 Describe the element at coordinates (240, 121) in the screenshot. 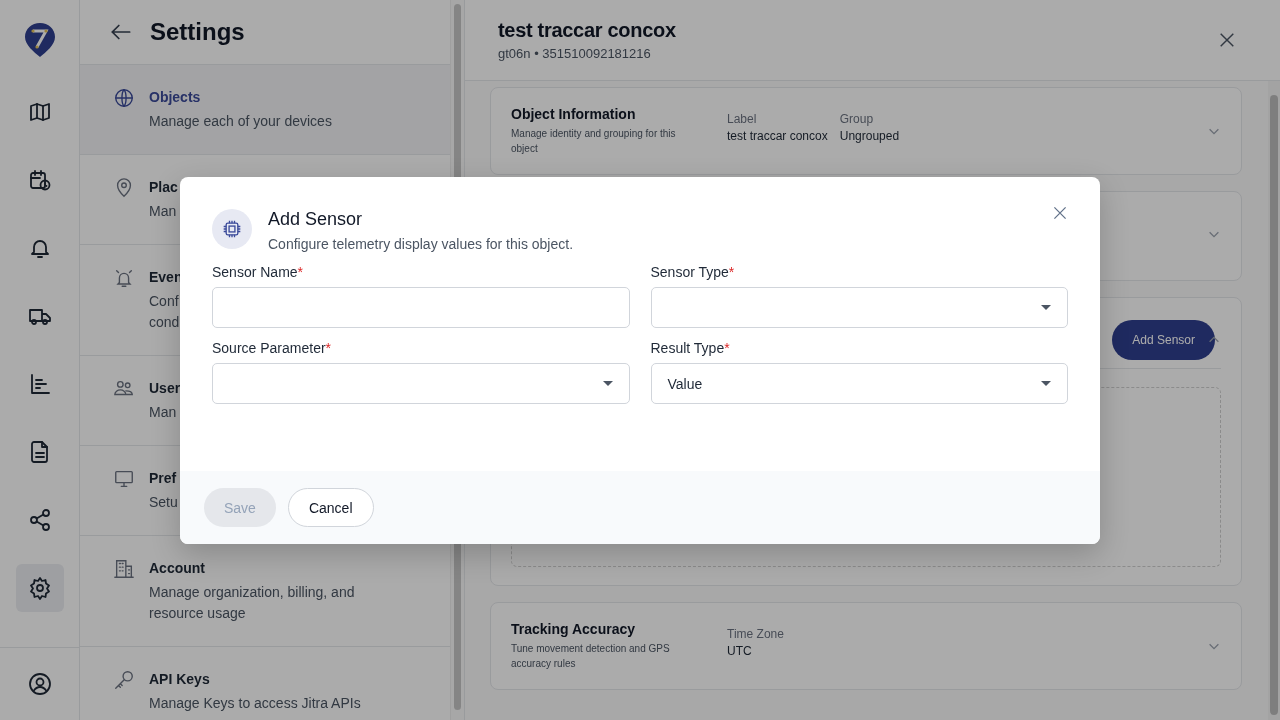

I see `settings-item-description: Manage each of your devices` at that location.